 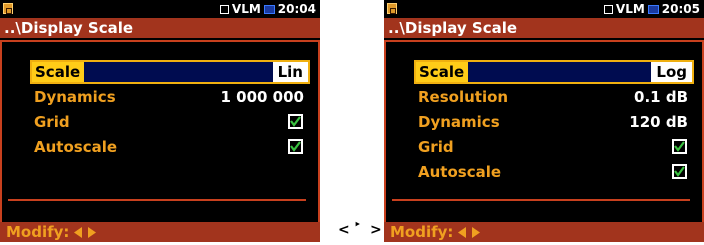 What do you see at coordinates (170, 97) in the screenshot?
I see `menu-item-dynamics: Dynamics 1 000 000` at bounding box center [170, 97].